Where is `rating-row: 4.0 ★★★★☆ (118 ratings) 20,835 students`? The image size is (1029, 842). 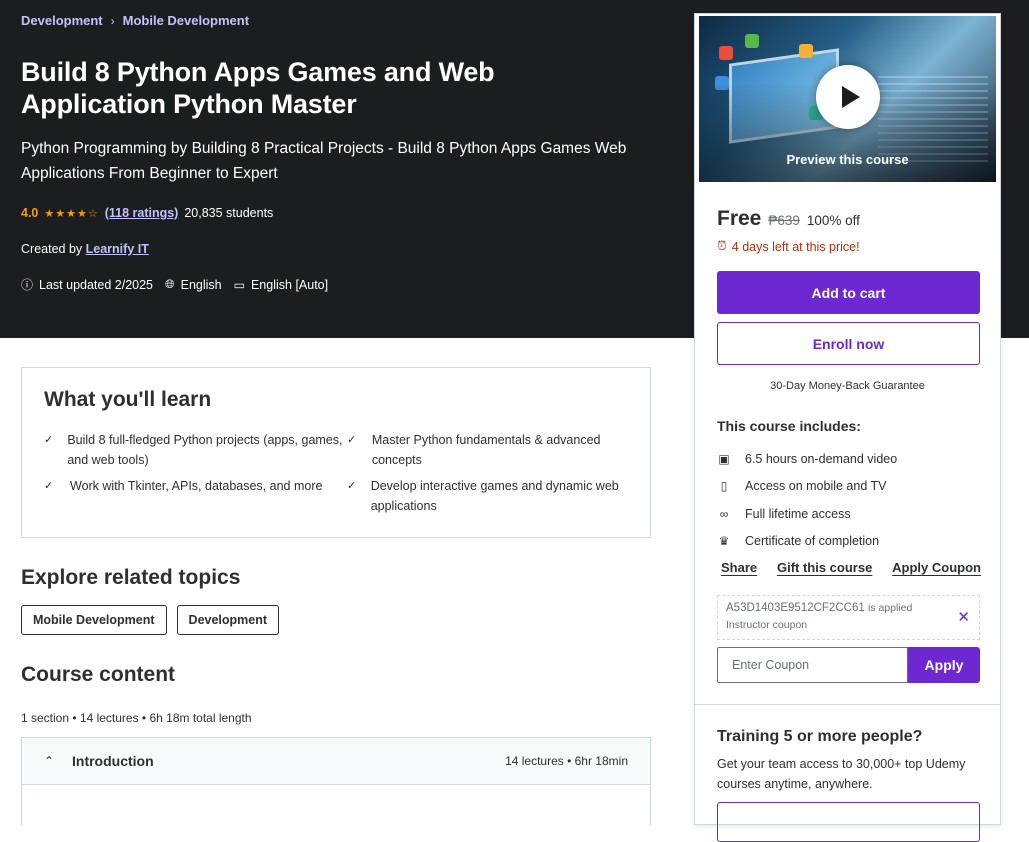 rating-row: 4.0 ★★★★☆ (118 ratings) 20,835 students is located at coordinates (147, 213).